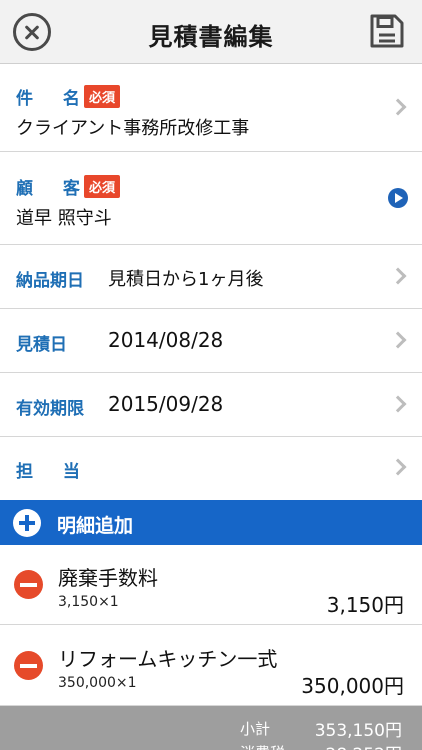 Image resolution: width=422 pixels, height=750 pixels. I want to click on add-detail-button: 明細追加, so click(211, 522).